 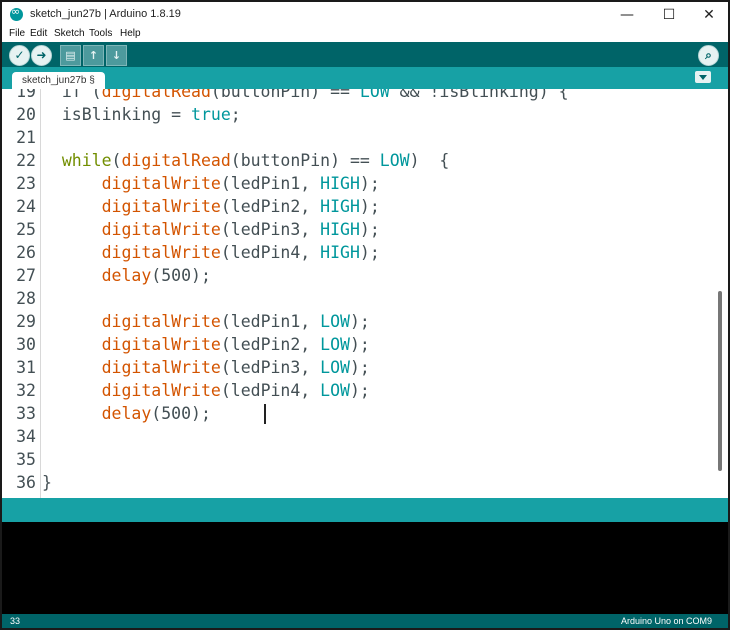 I want to click on code-line: 23 digitalWrite(ledPin1, HIGH);, so click(x=357, y=183).